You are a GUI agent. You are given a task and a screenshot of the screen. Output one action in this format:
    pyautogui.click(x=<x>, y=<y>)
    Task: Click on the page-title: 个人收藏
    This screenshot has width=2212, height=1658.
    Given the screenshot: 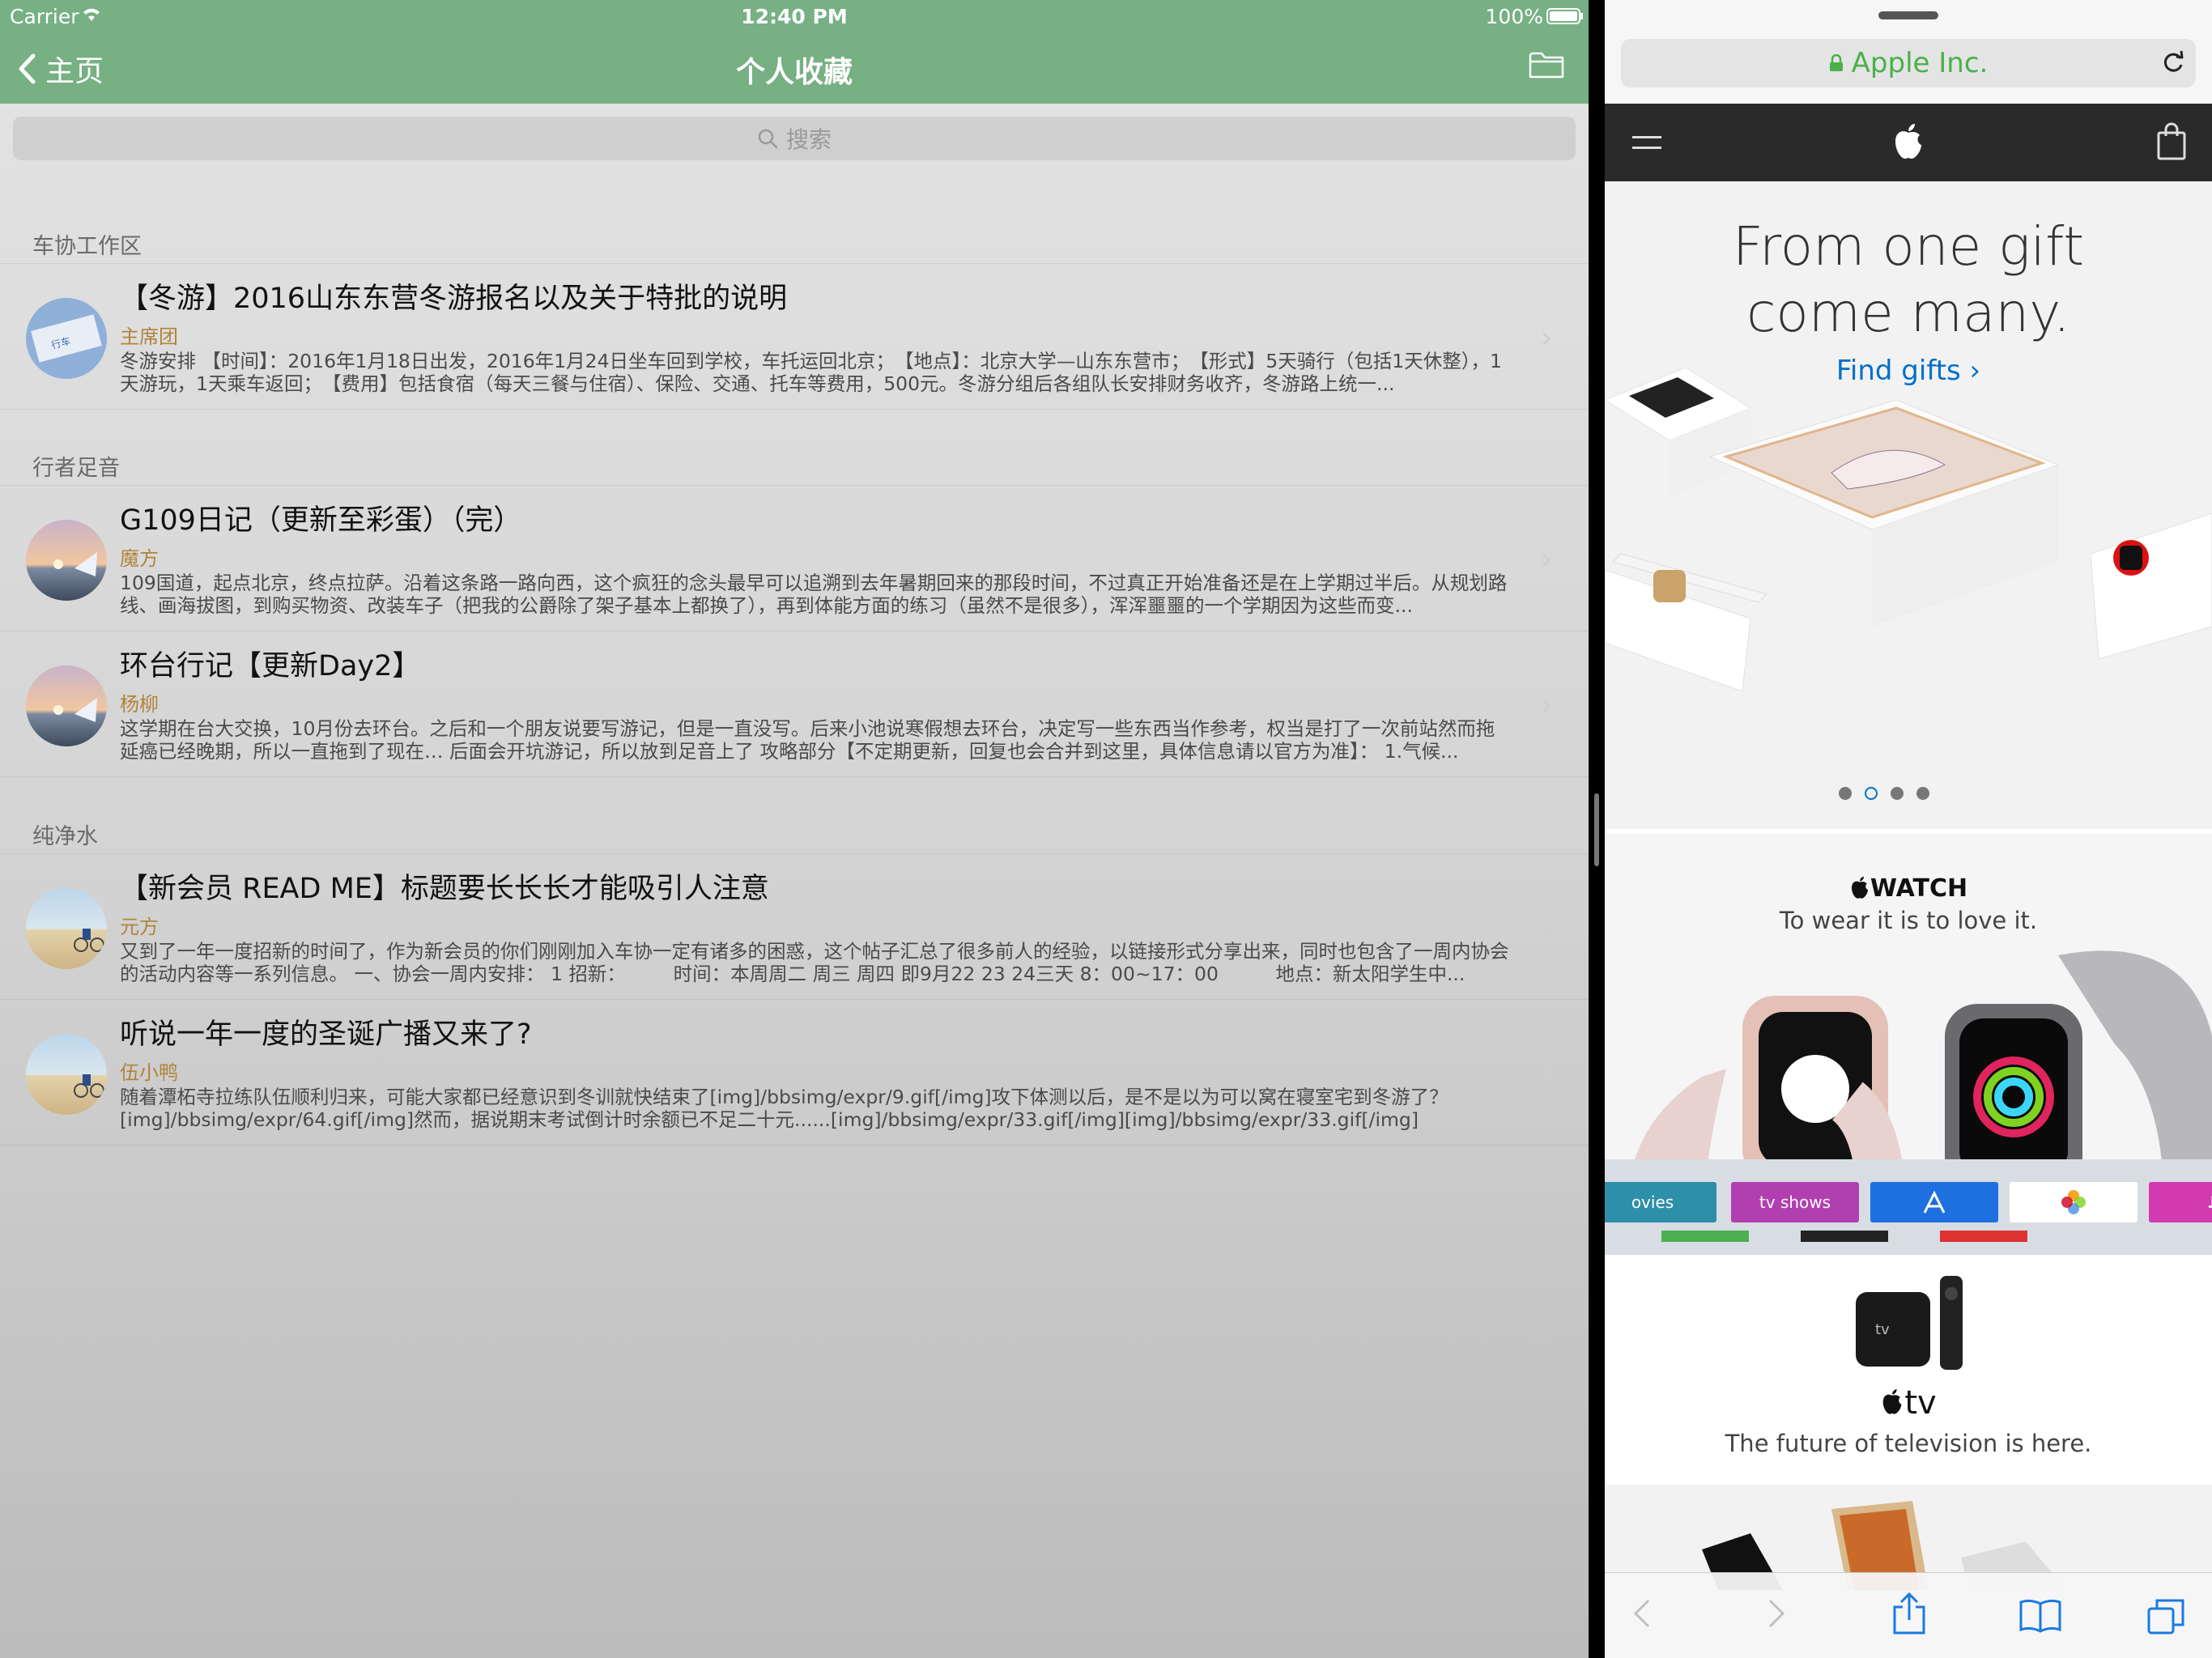 What is the action you would take?
    pyautogui.click(x=794, y=72)
    